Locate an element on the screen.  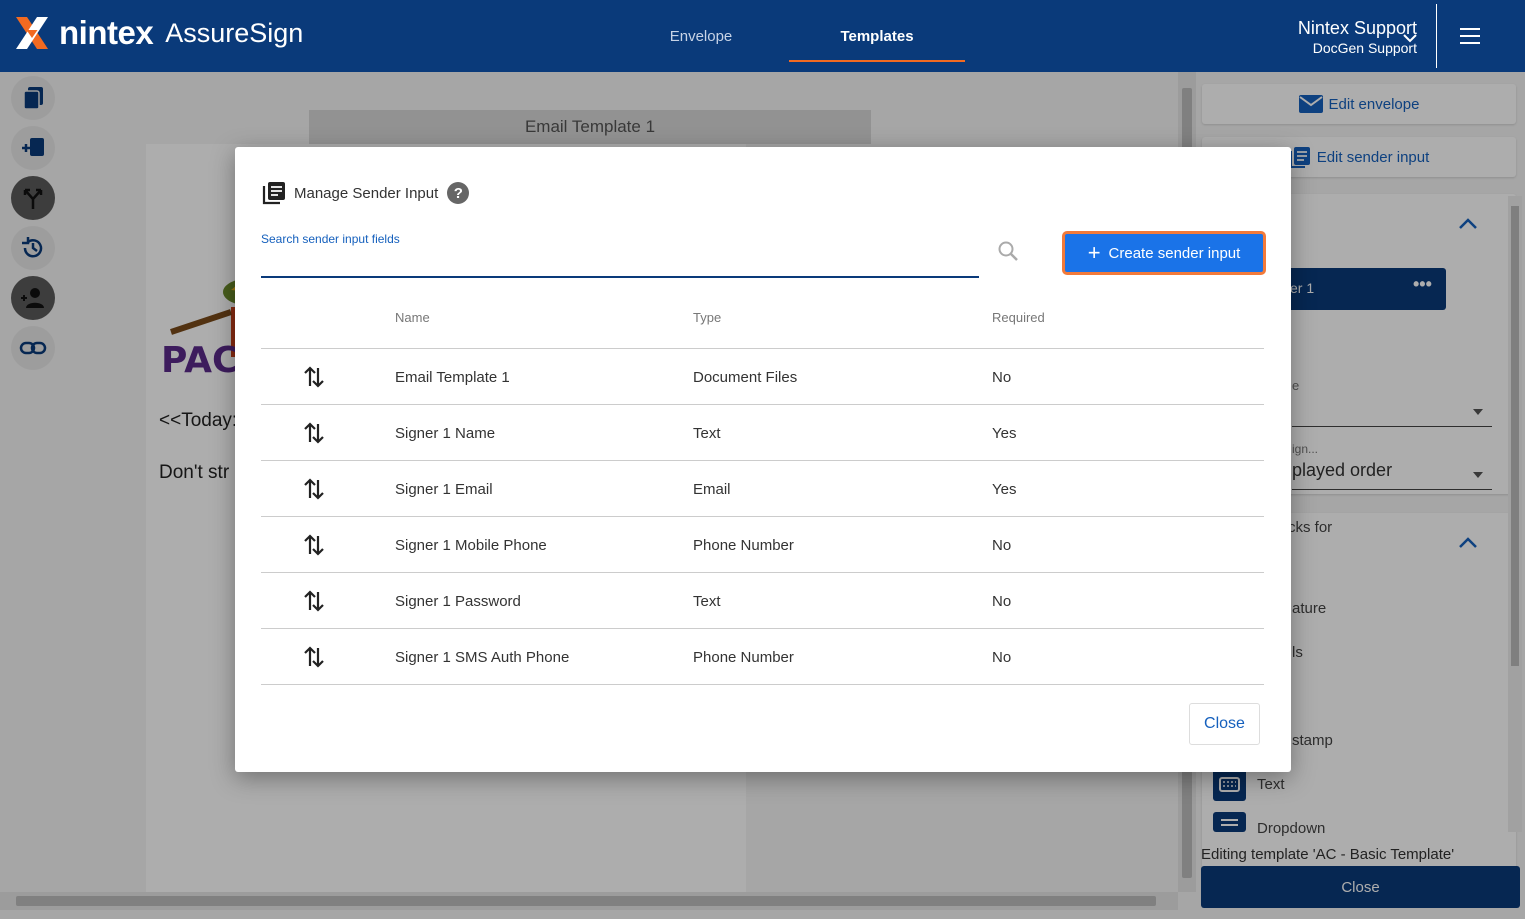
tab-envelope: Envelope is located at coordinates (701, 36).